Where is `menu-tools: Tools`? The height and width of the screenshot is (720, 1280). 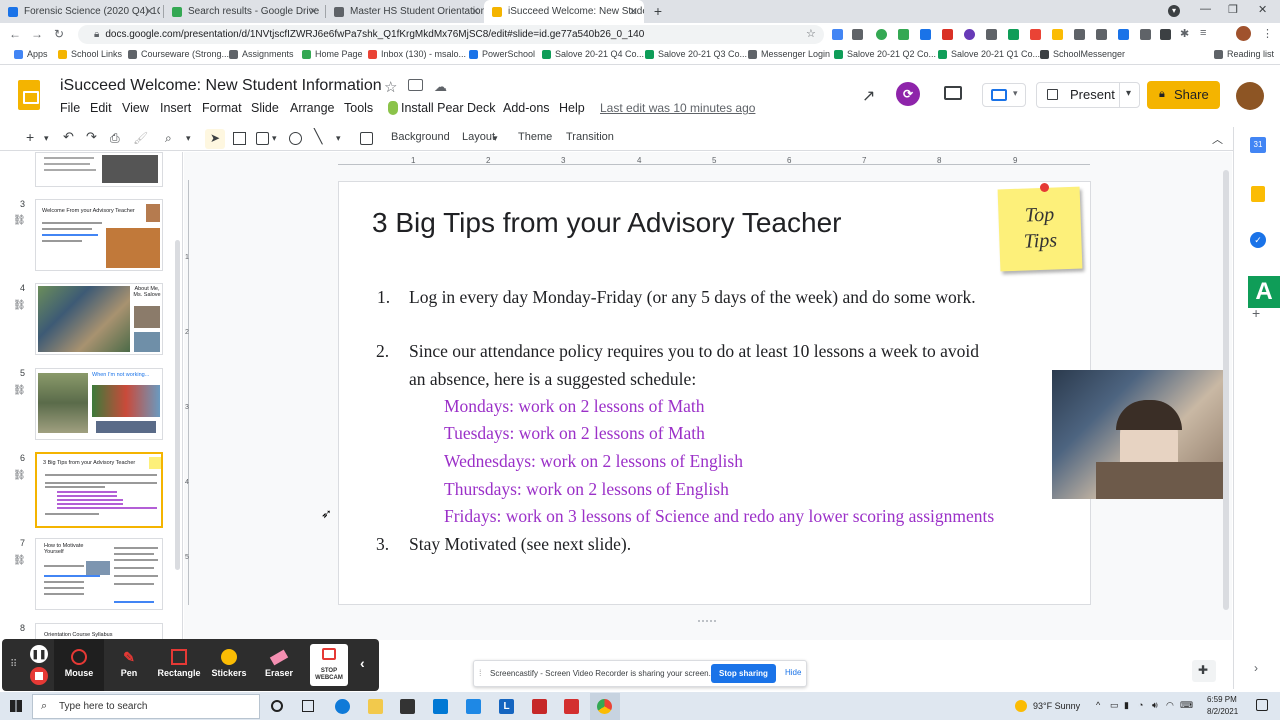 menu-tools: Tools is located at coordinates (358, 108).